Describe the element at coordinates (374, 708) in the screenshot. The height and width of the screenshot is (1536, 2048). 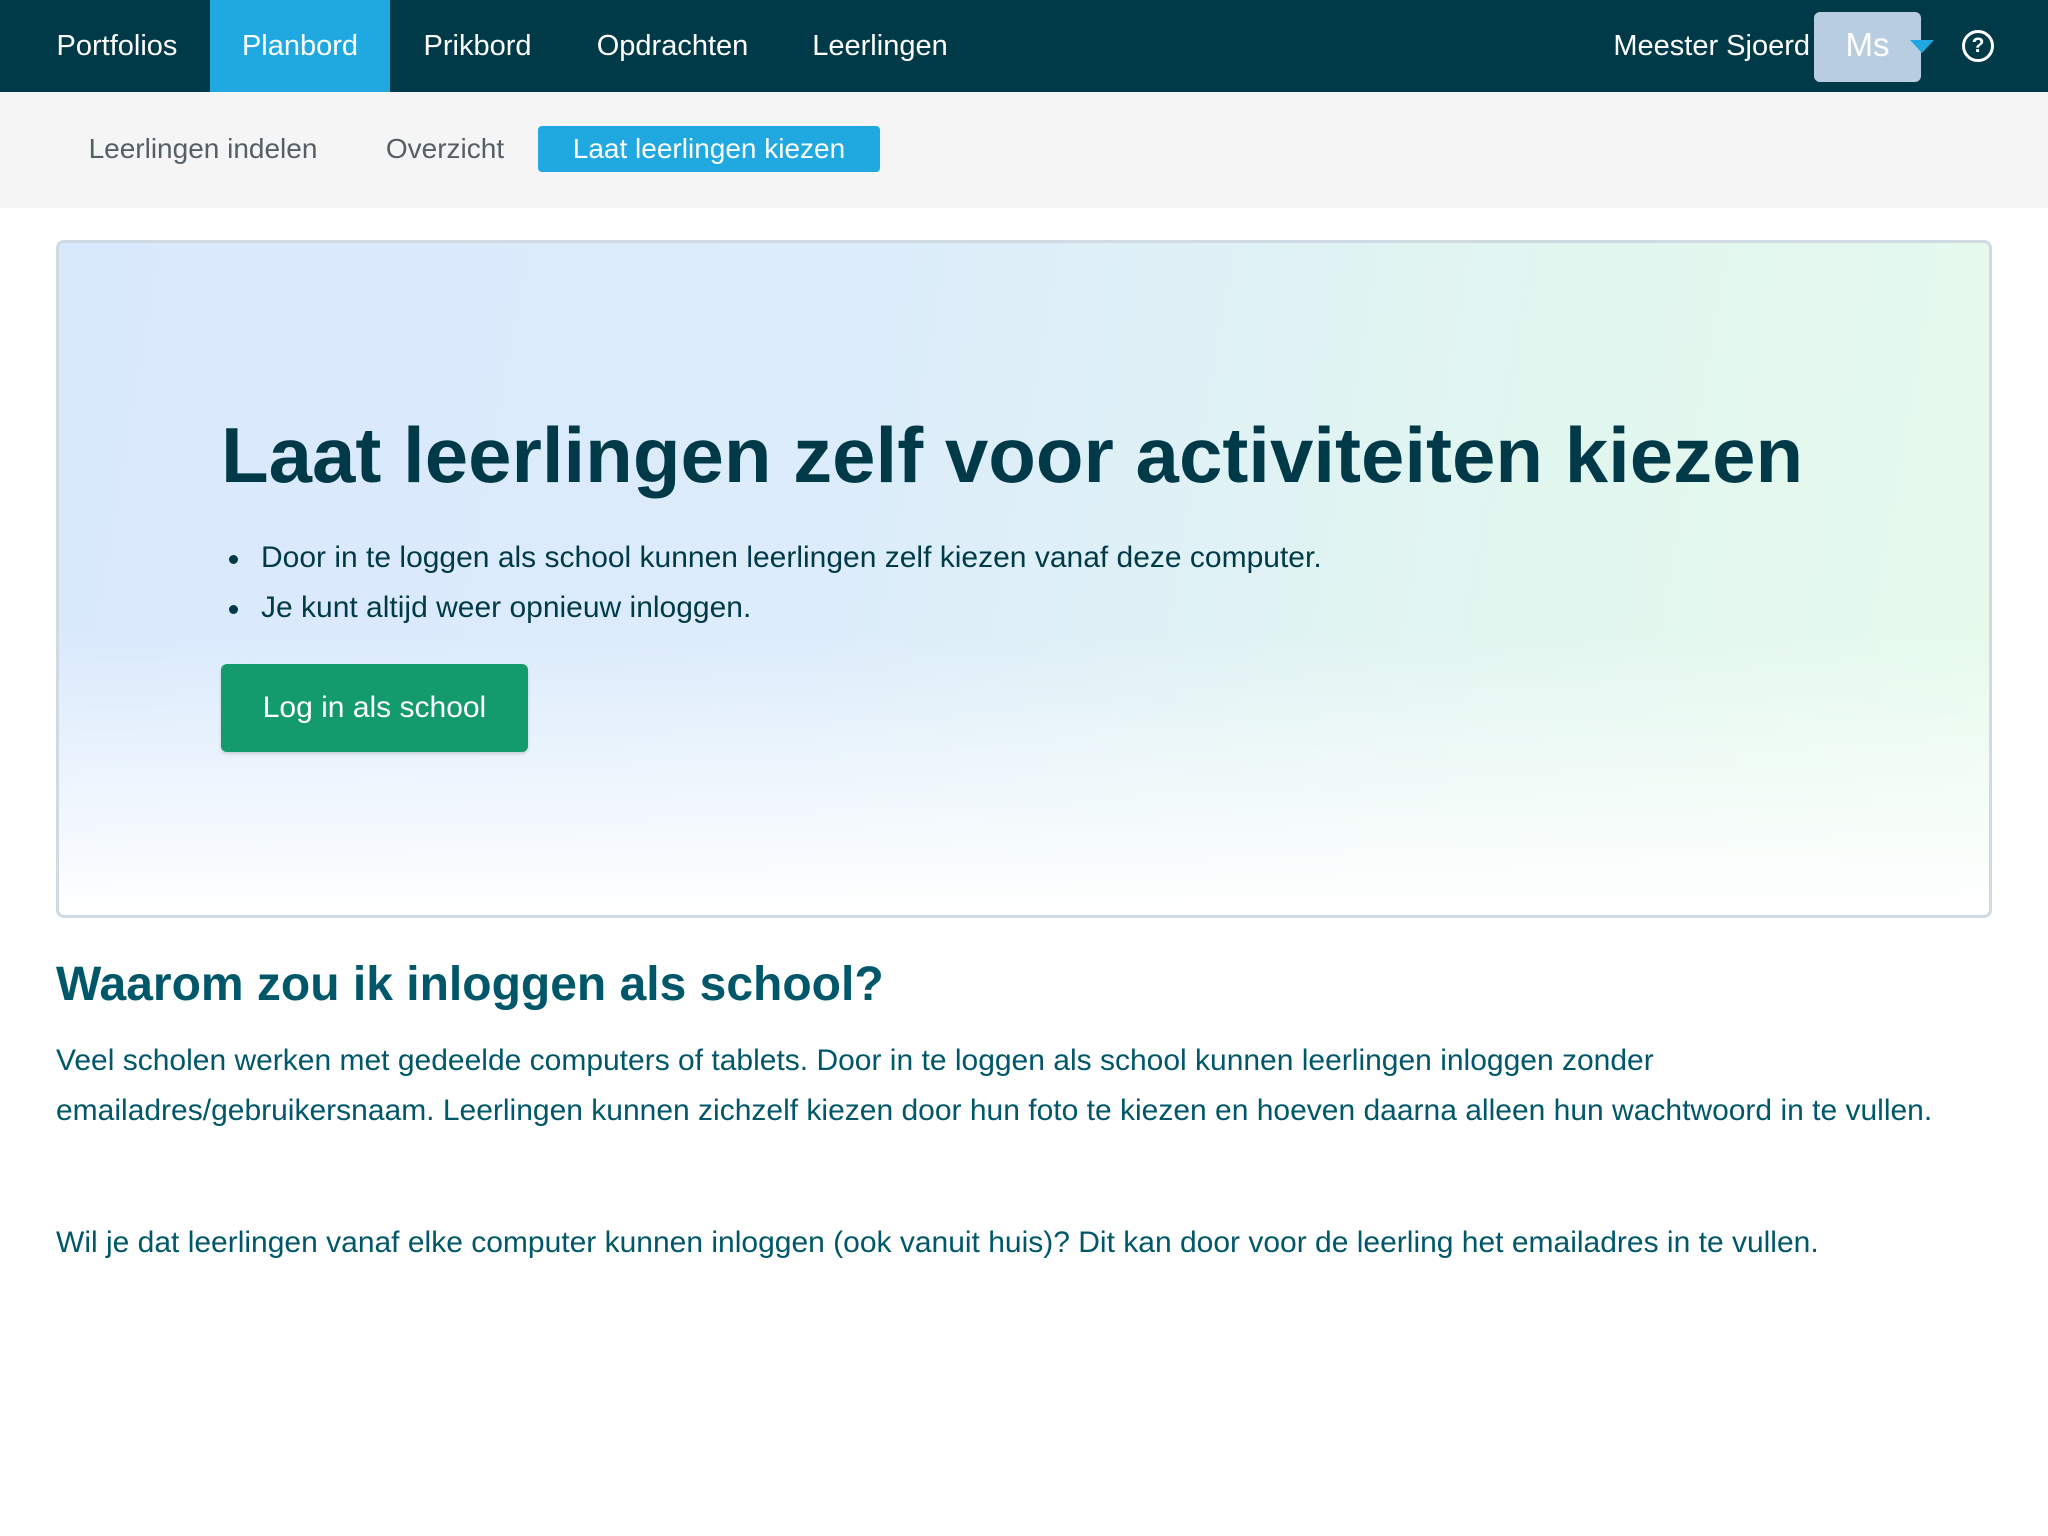
I see `login-as-school-button: Log in als school` at that location.